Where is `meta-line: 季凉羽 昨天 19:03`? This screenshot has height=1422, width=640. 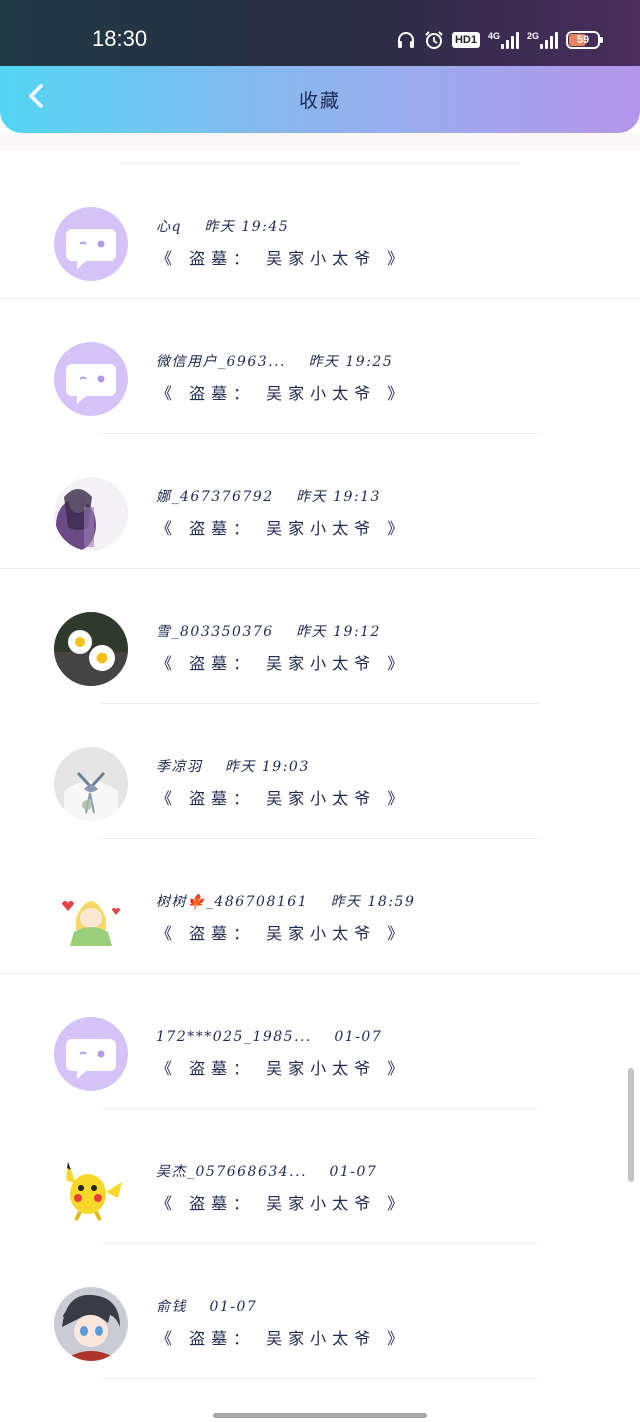 meta-line: 季凉羽 昨天 19:03 is located at coordinates (368, 767).